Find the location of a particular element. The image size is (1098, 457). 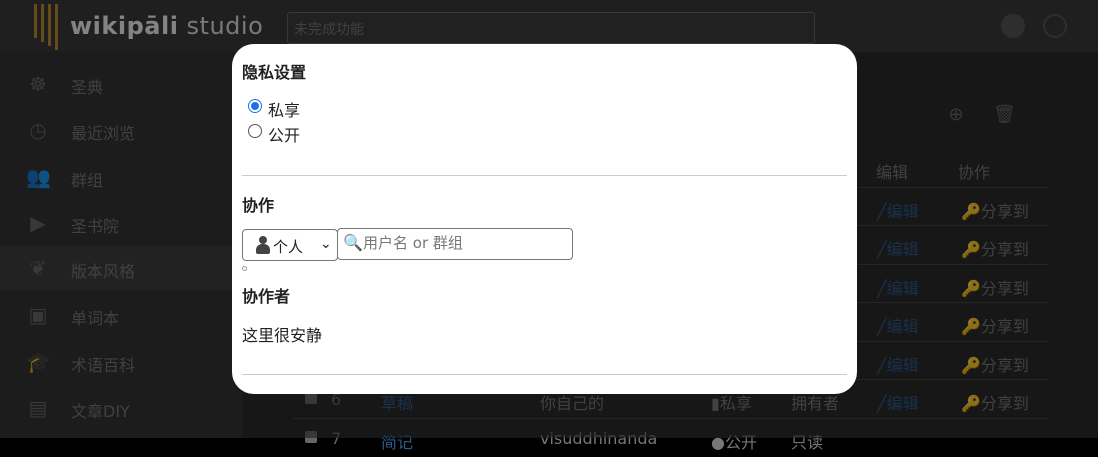

collaborator-type-select: 个人 ⌄ is located at coordinates (290, 245).